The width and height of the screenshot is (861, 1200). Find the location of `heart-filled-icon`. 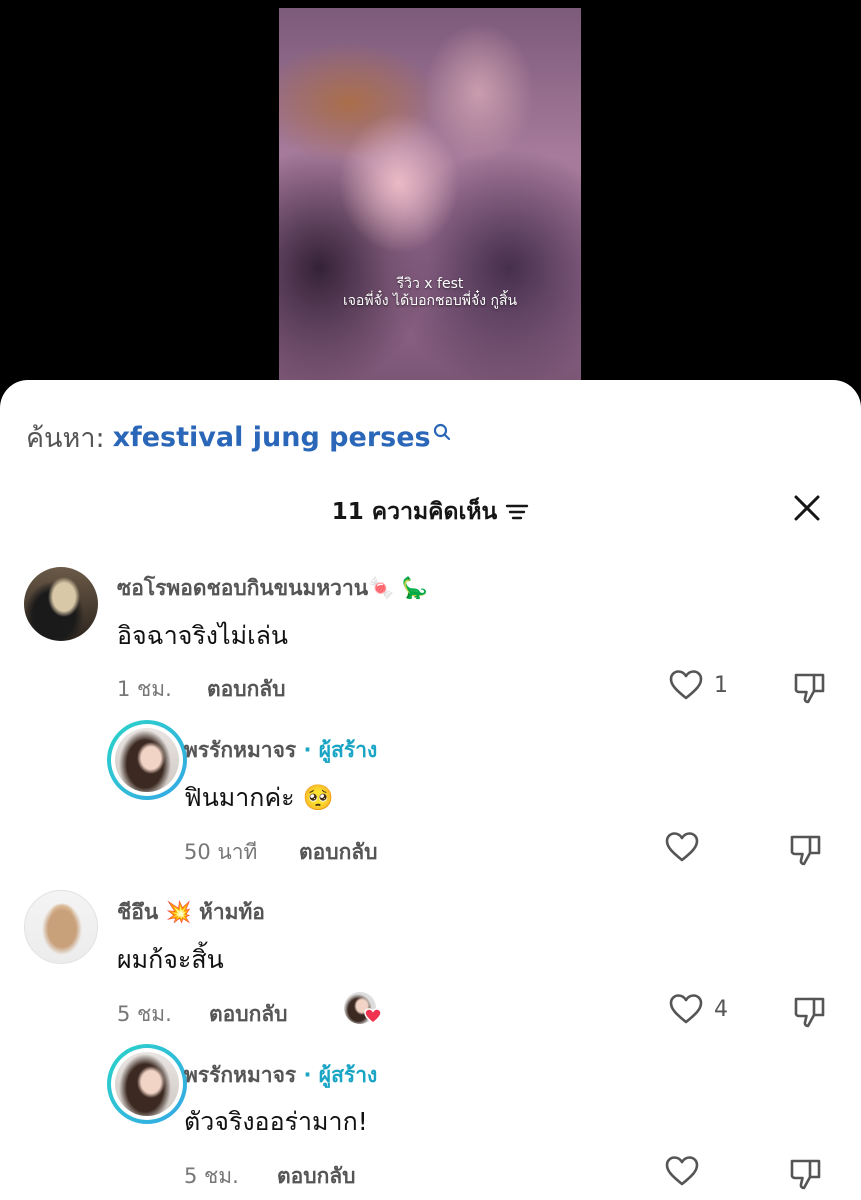

heart-filled-icon is located at coordinates (373, 1016).